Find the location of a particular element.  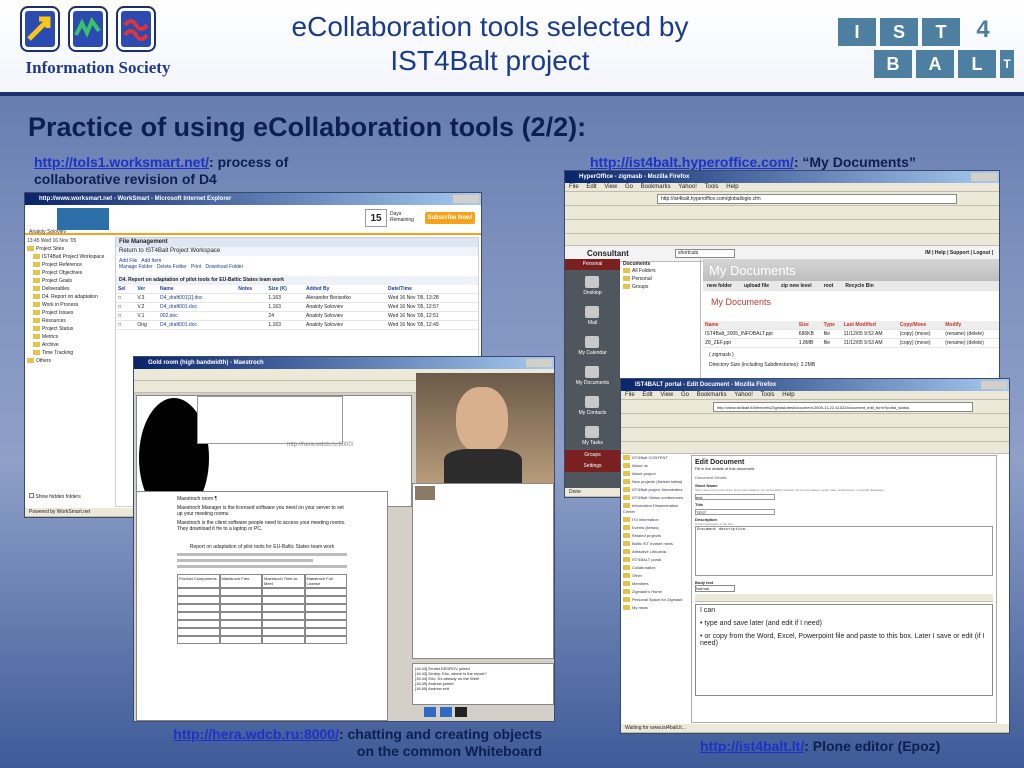

file-name-link: D4_draft001[1].doc is located at coordinates (197, 298).